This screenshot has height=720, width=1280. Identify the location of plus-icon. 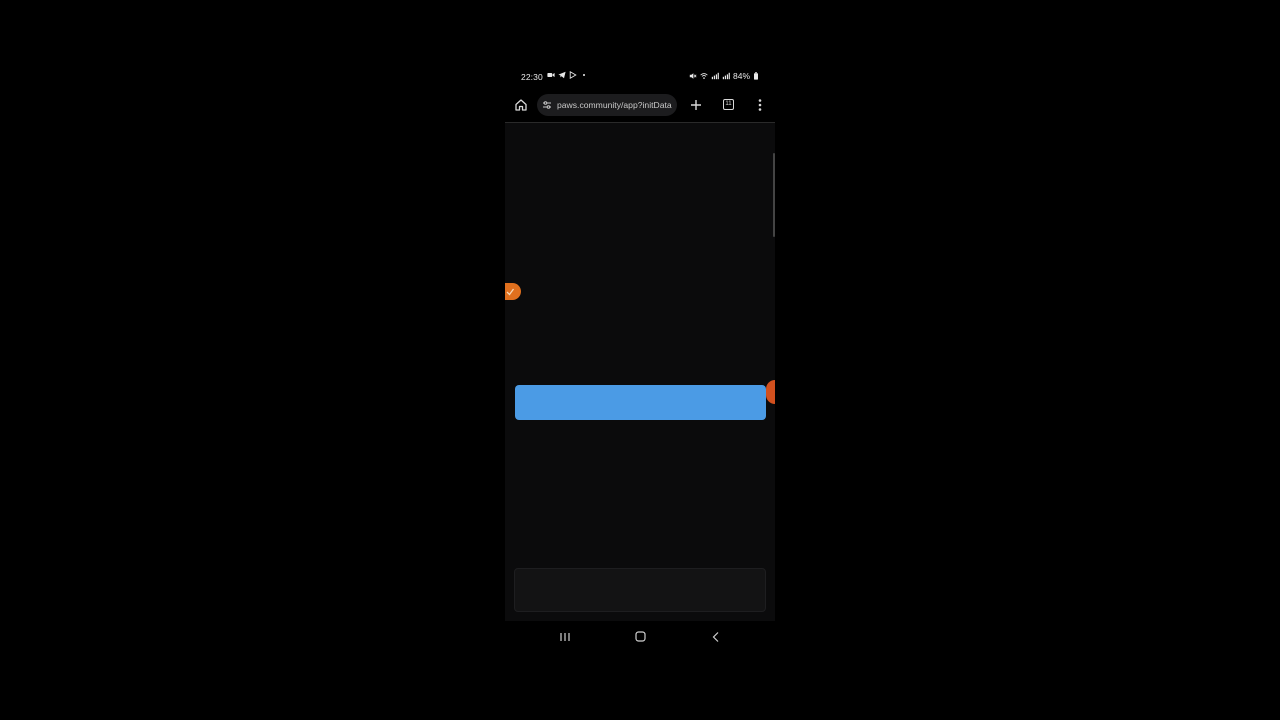
(696, 105).